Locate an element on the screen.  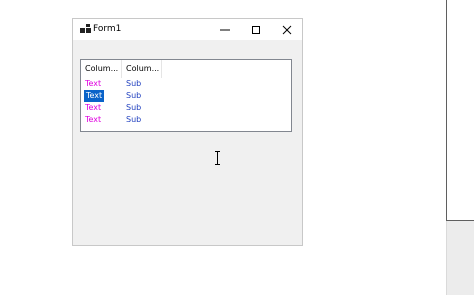
background-window is located at coordinates (460, 110).